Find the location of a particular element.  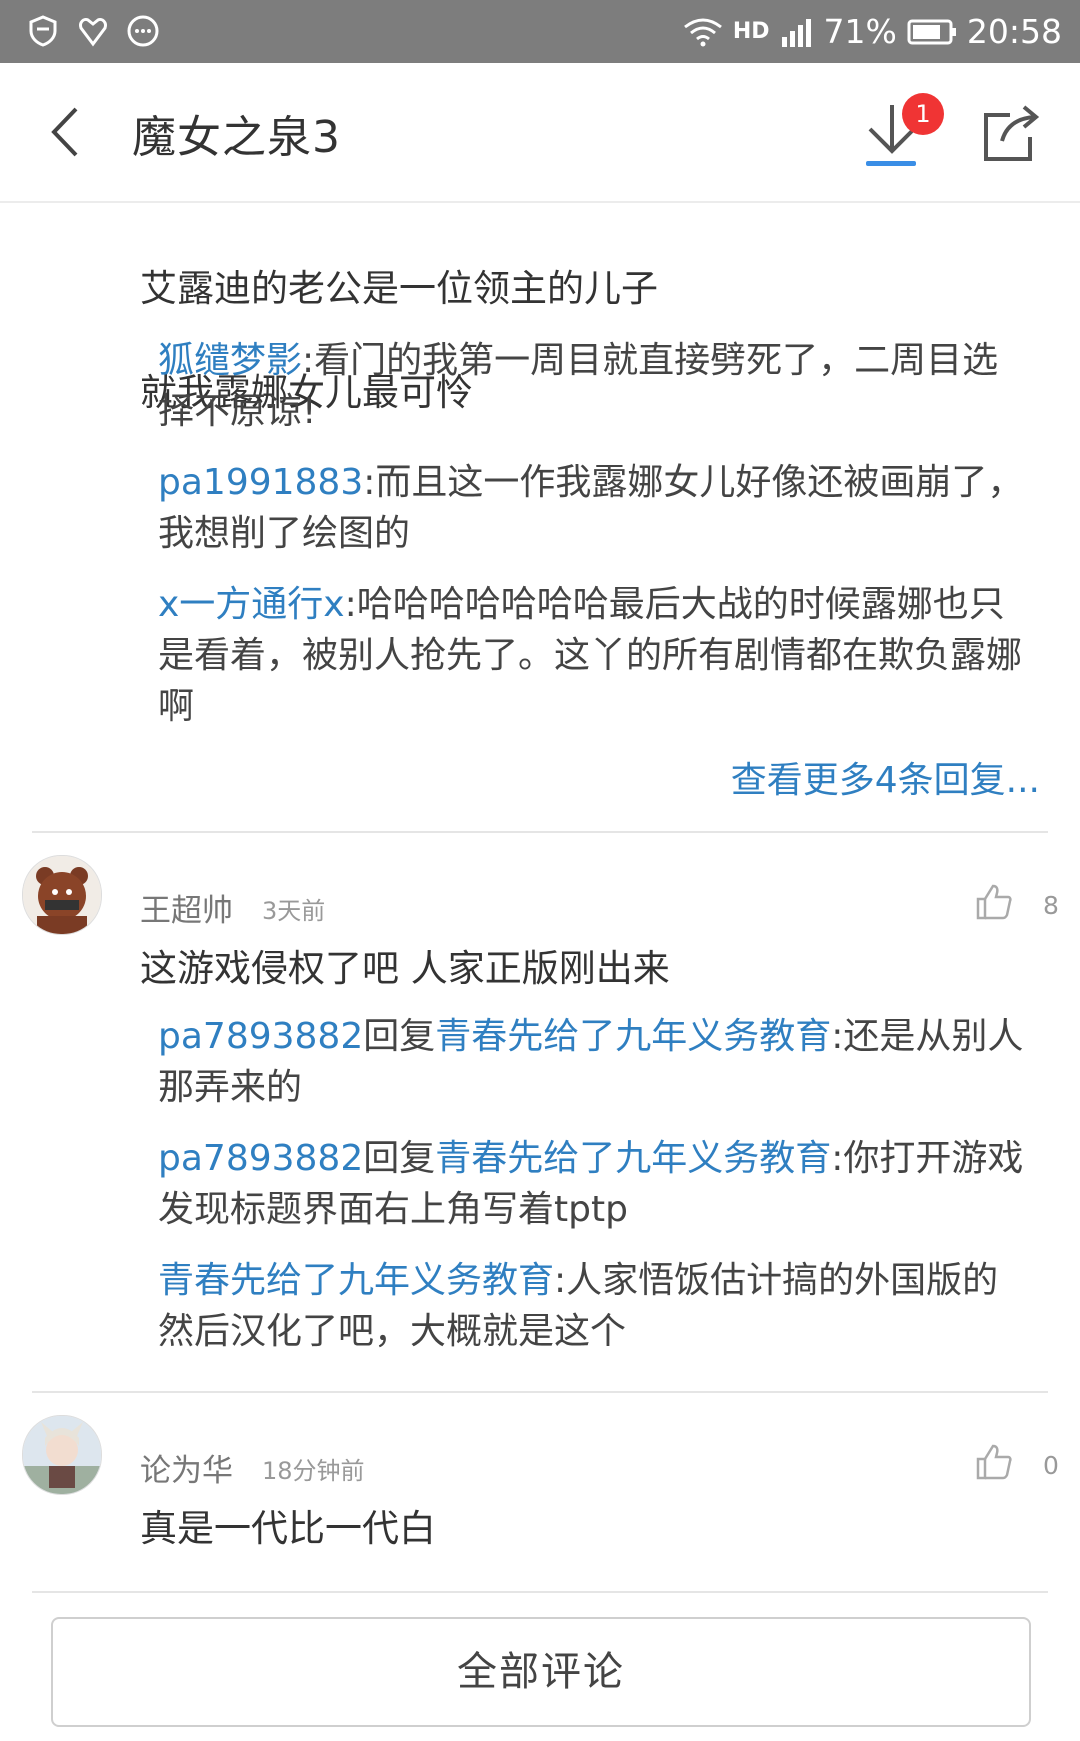

signal-icon is located at coordinates (796, 32).